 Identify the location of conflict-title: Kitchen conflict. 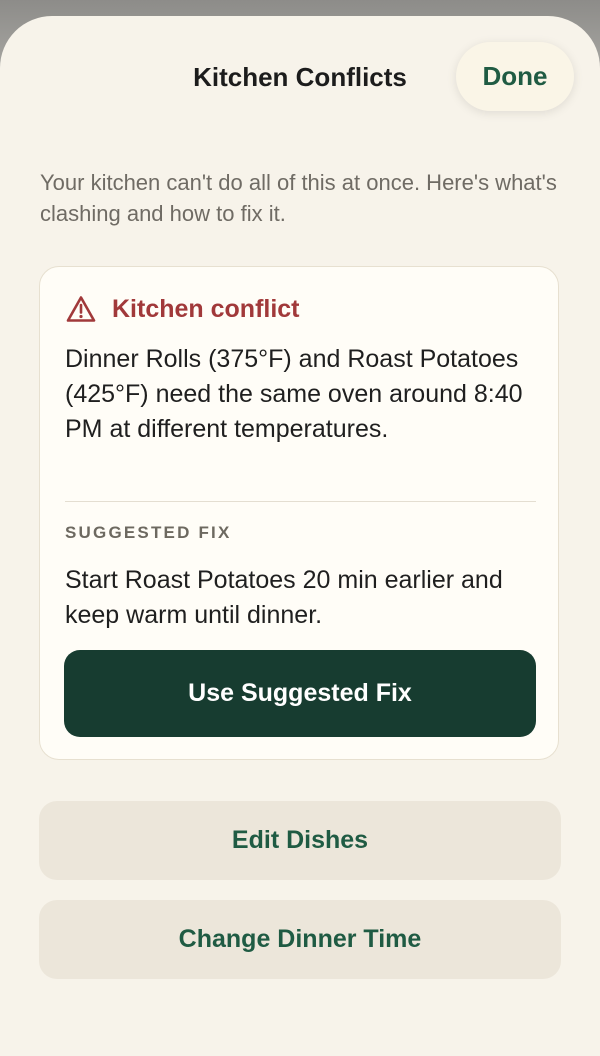
(206, 309).